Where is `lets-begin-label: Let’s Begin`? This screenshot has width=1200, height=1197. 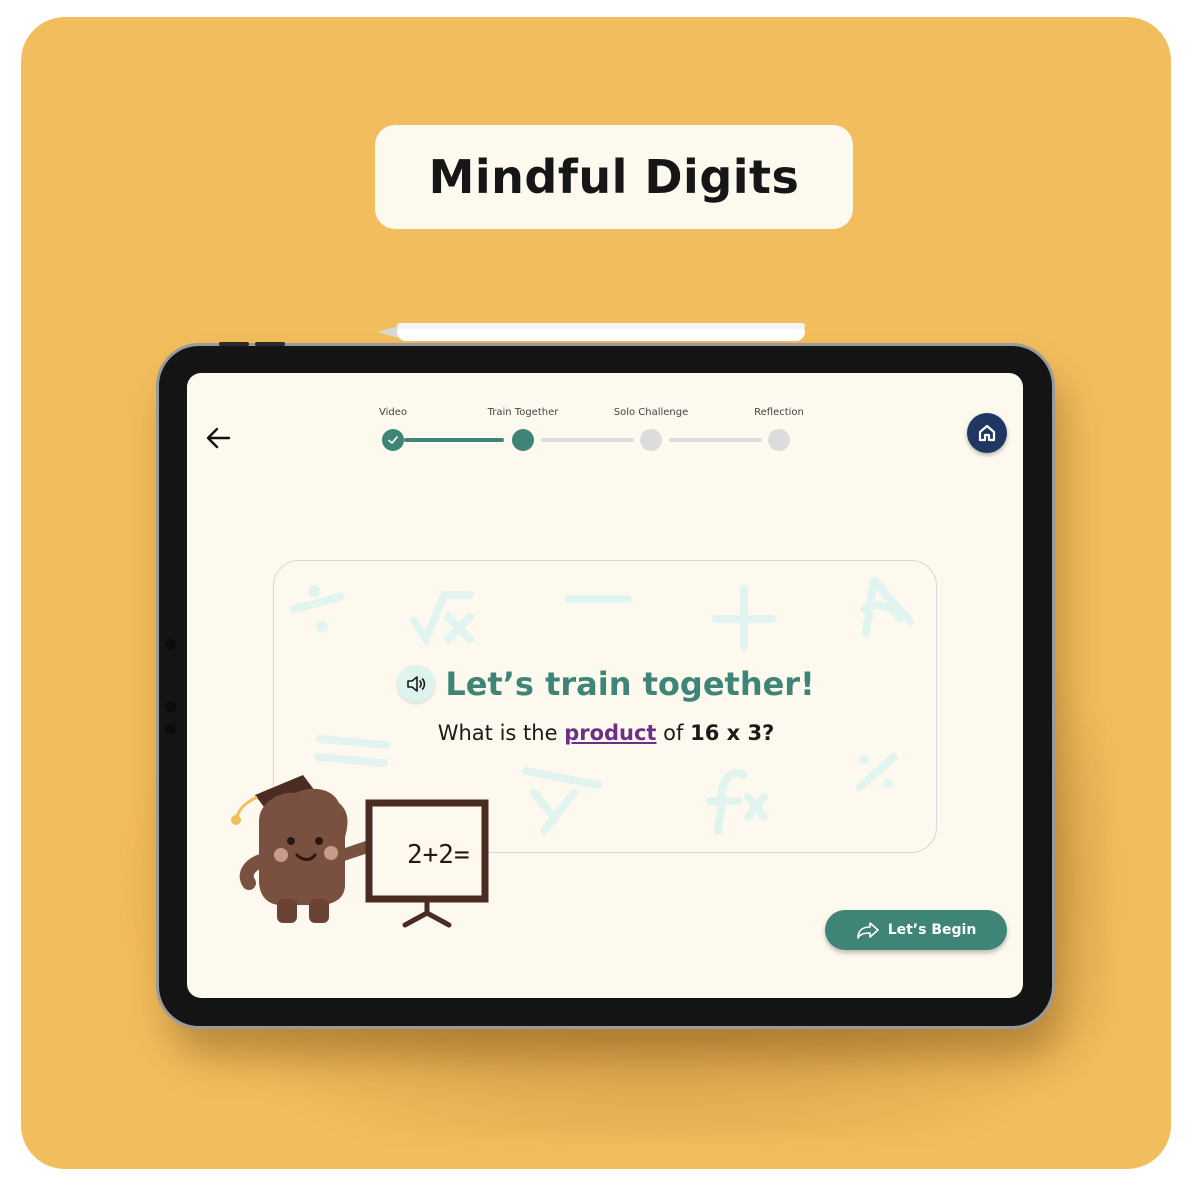 lets-begin-label: Let’s Begin is located at coordinates (932, 930).